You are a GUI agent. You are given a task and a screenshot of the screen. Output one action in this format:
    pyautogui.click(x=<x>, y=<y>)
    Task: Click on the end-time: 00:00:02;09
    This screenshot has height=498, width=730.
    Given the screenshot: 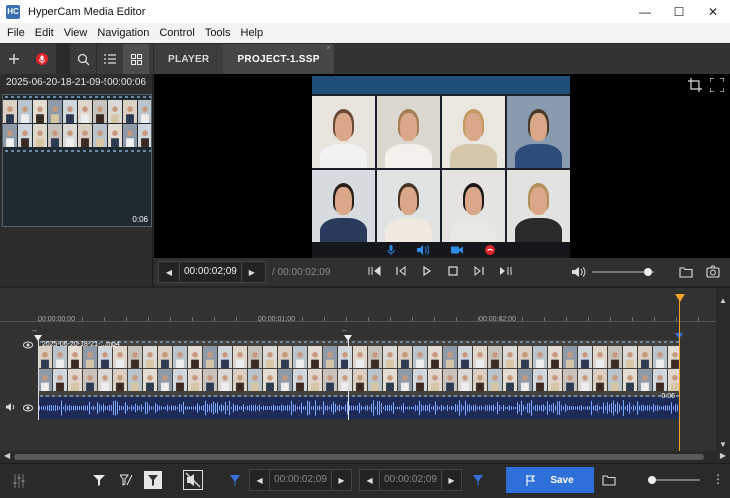 What is the action you would take?
    pyautogui.click(x=410, y=480)
    